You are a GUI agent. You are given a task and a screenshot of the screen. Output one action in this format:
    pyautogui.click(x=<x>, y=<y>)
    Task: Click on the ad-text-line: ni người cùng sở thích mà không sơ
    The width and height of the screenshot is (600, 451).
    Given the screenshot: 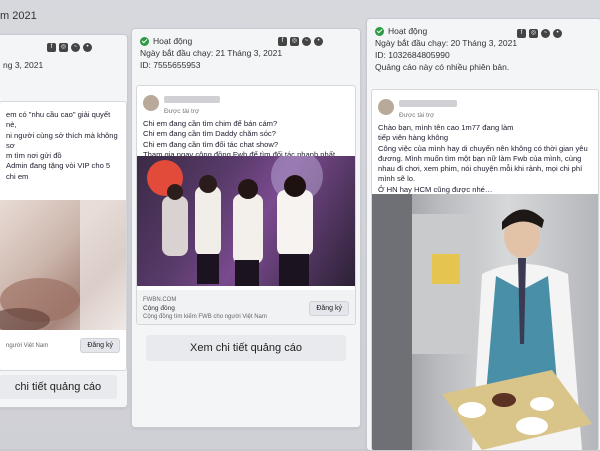 What is the action you would take?
    pyautogui.click(x=62, y=140)
    